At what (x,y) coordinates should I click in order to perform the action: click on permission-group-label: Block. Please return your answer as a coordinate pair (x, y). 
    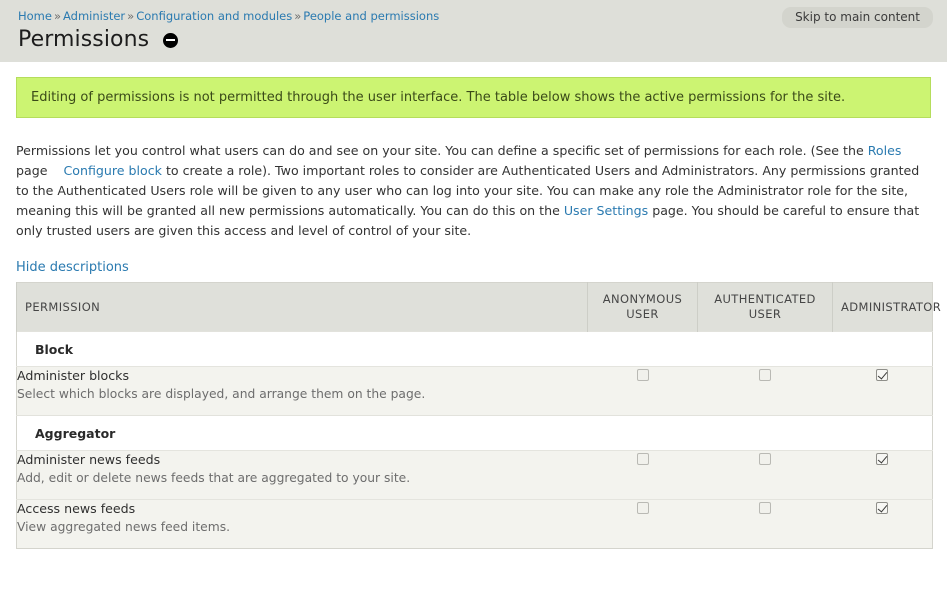
    Looking at the image, I should click on (474, 349).